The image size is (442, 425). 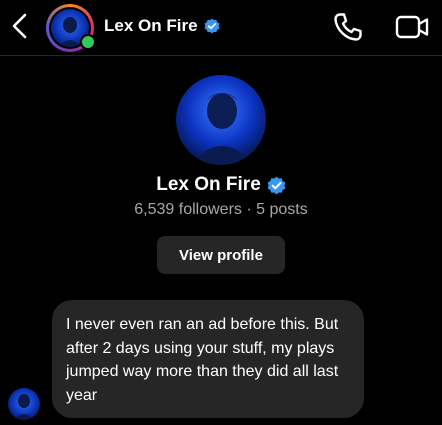 I want to click on video-call-button, so click(x=412, y=27).